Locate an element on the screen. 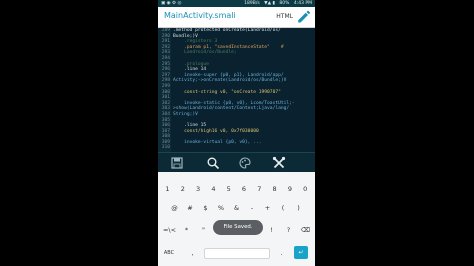  abc-key: ABC is located at coordinates (169, 253).